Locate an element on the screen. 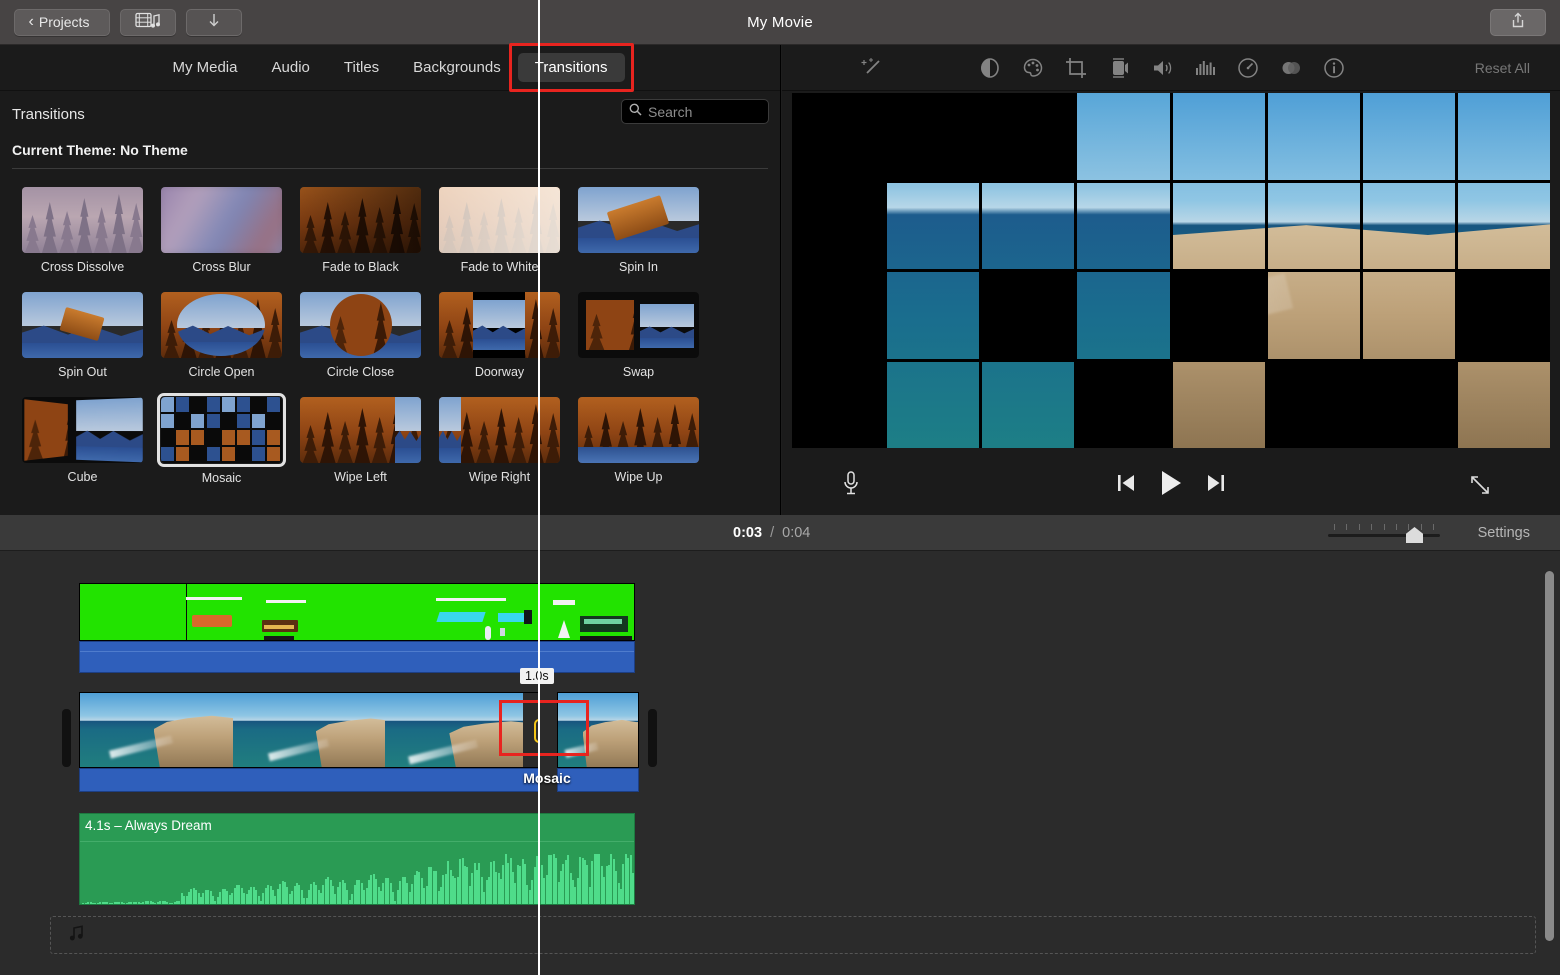 The image size is (1560, 975). info-icon is located at coordinates (1334, 68).